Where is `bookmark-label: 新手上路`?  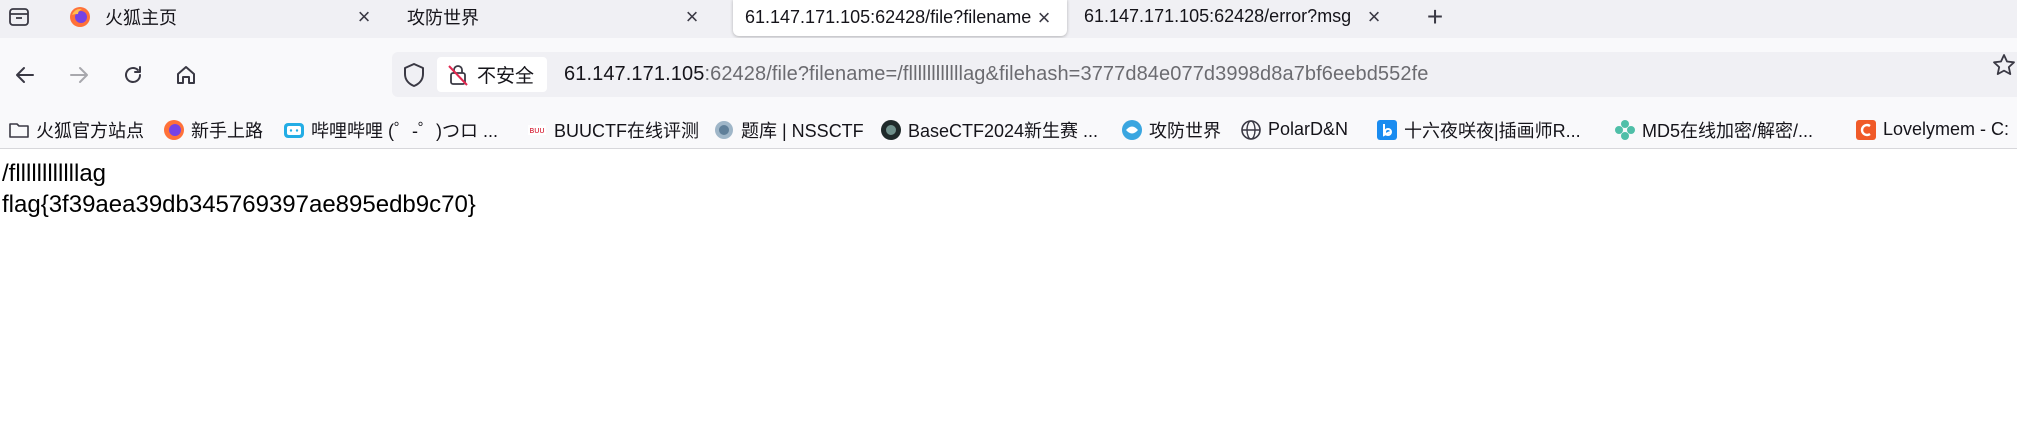
bookmark-label: 新手上路 is located at coordinates (227, 130).